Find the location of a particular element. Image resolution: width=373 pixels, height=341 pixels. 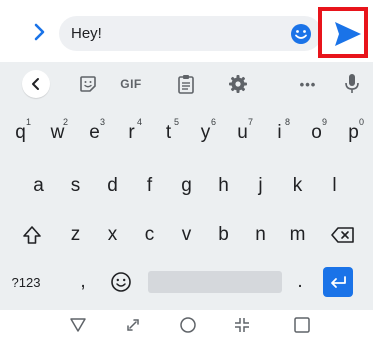

chevron-right-icon is located at coordinates (39, 32).